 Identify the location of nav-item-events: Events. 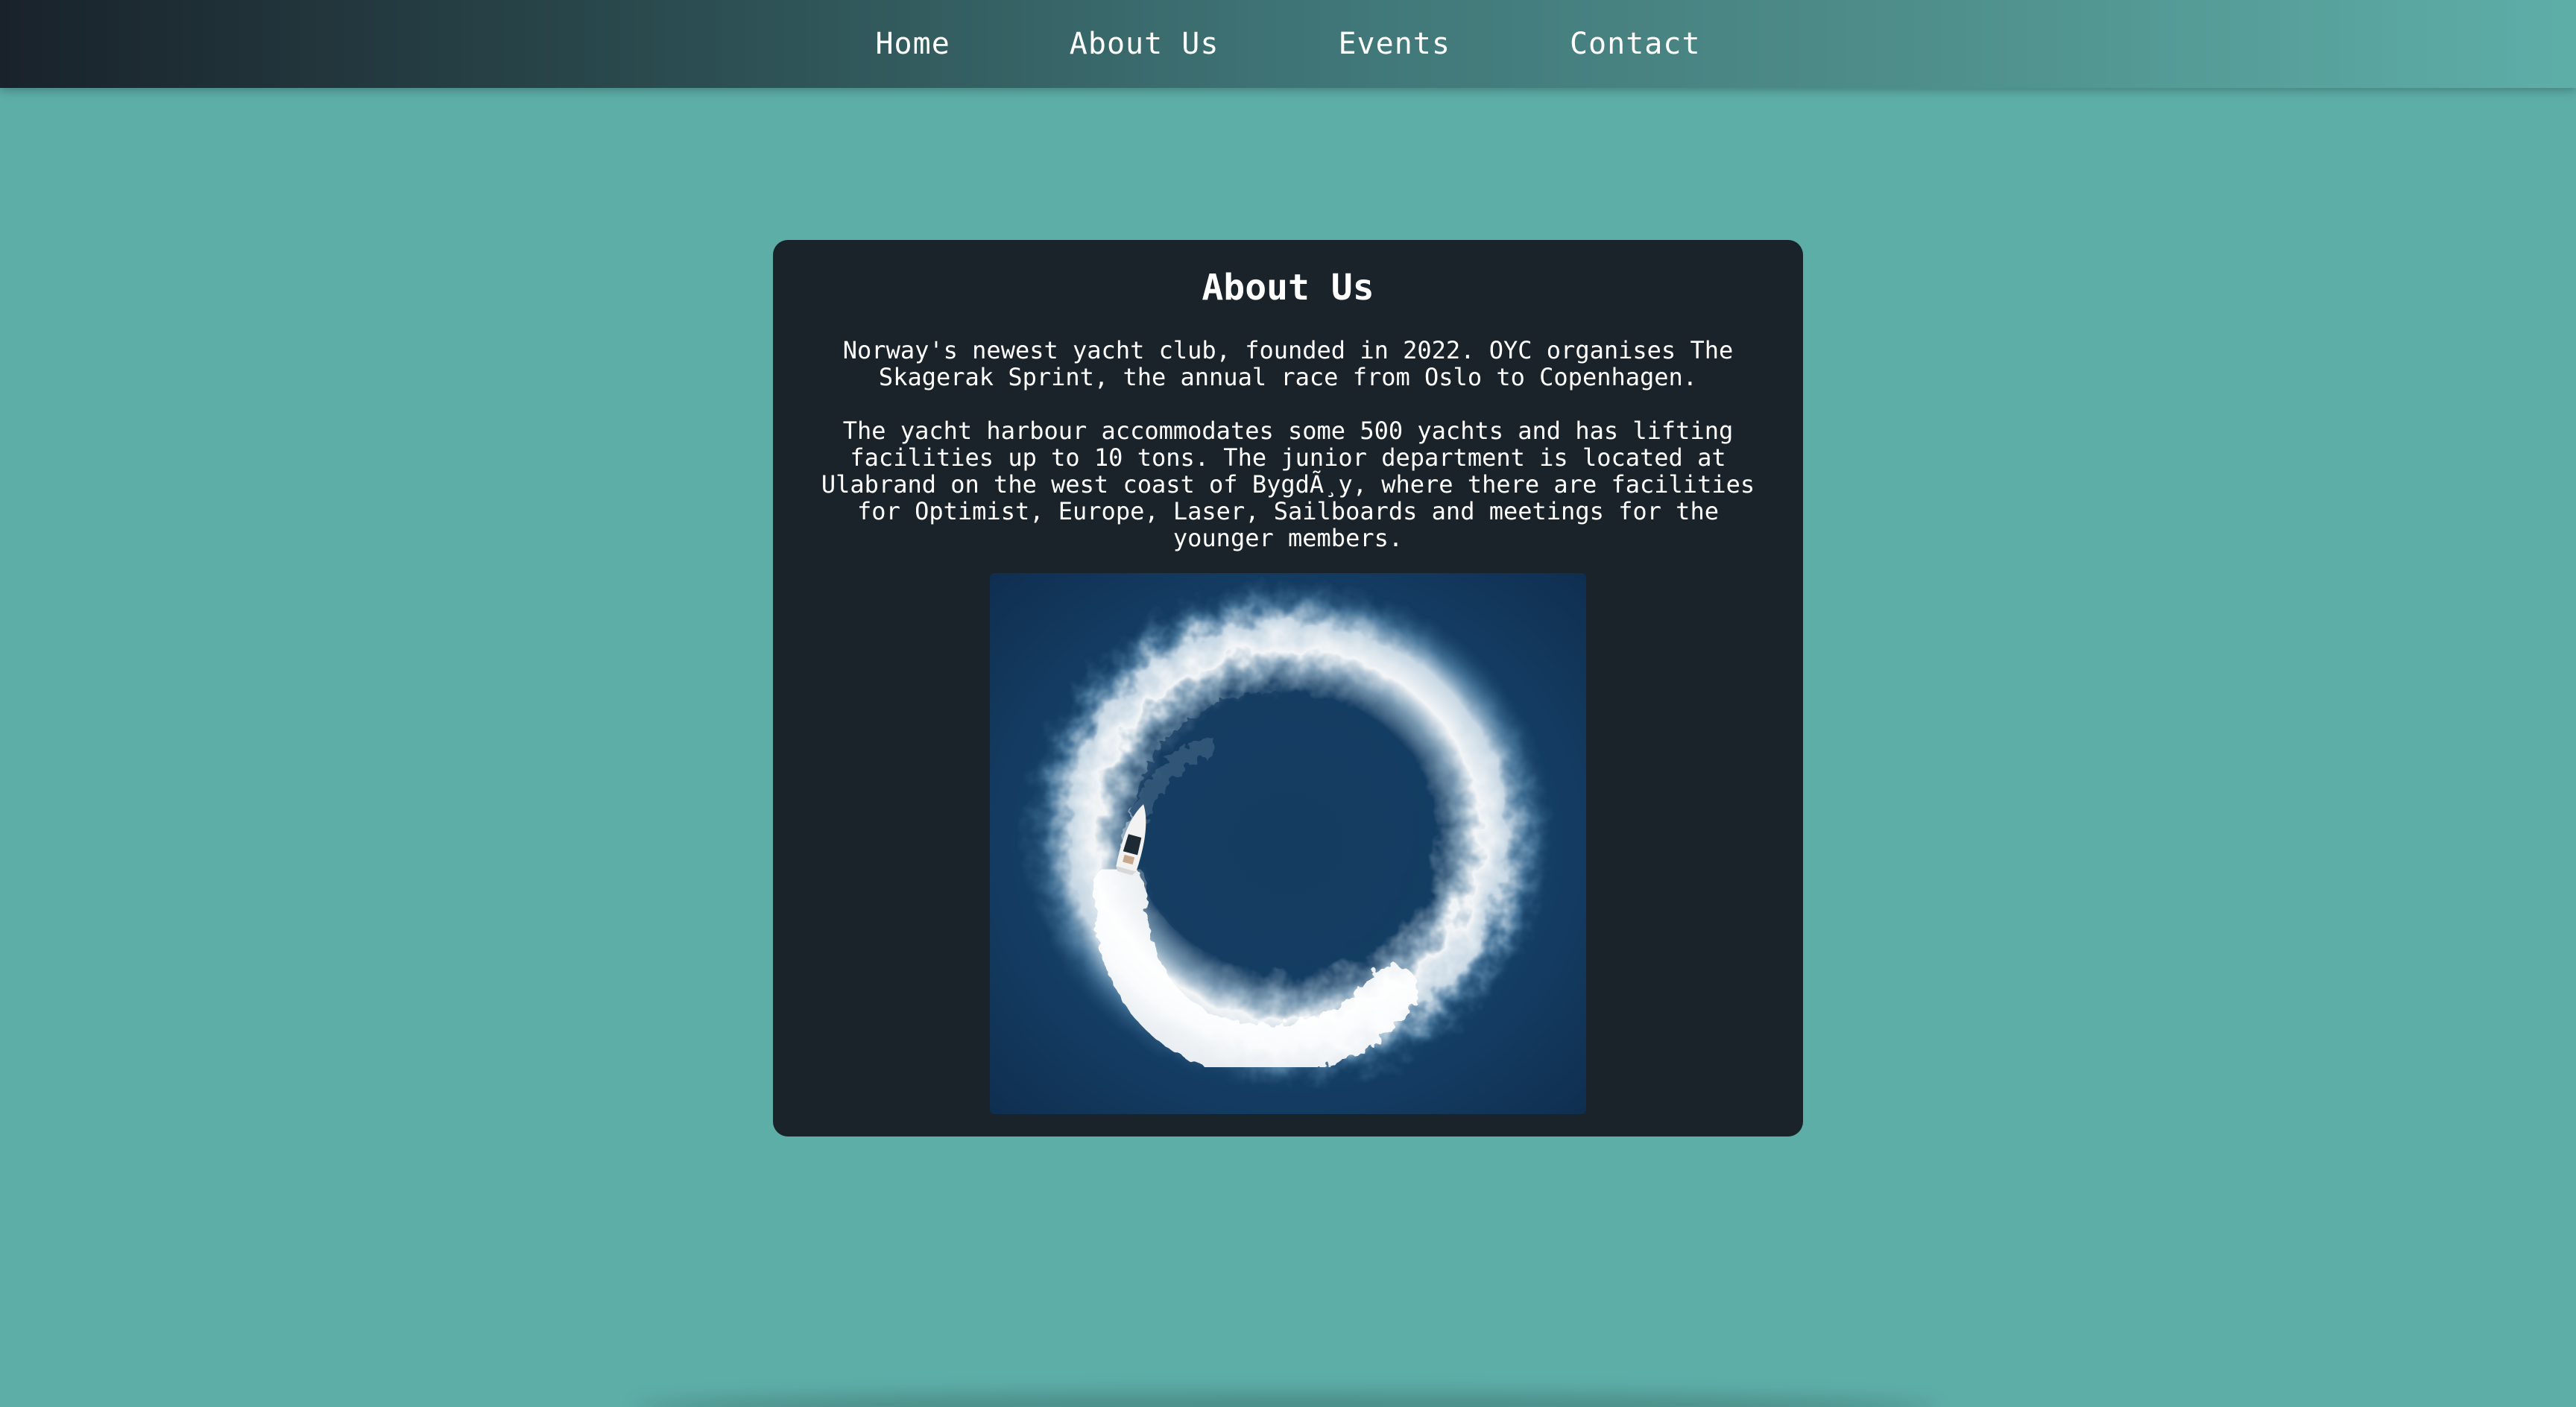
(1394, 44).